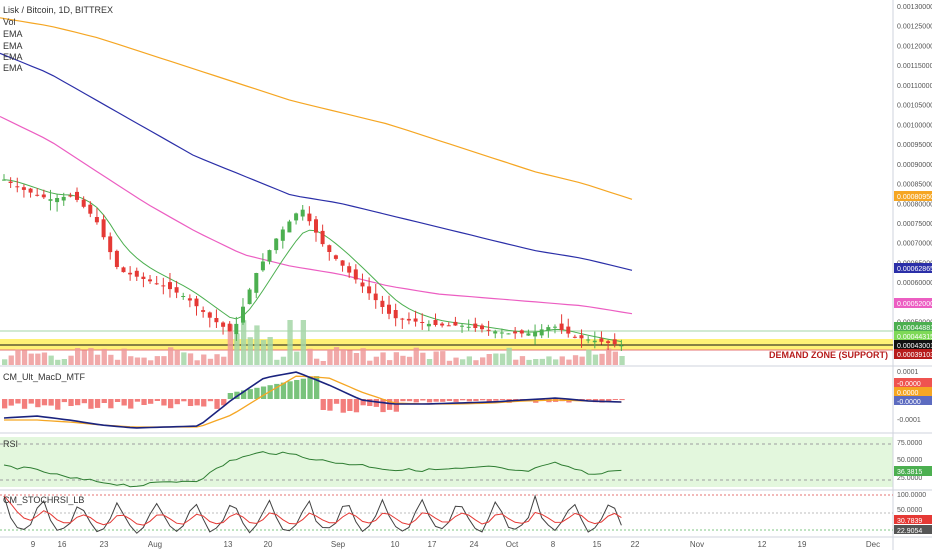  I want to click on price-tick-label: 0.00085000, so click(914, 185).